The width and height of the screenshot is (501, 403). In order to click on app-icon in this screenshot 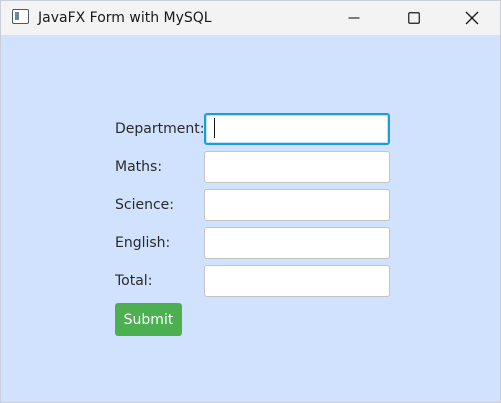, I will do `click(20, 16)`.